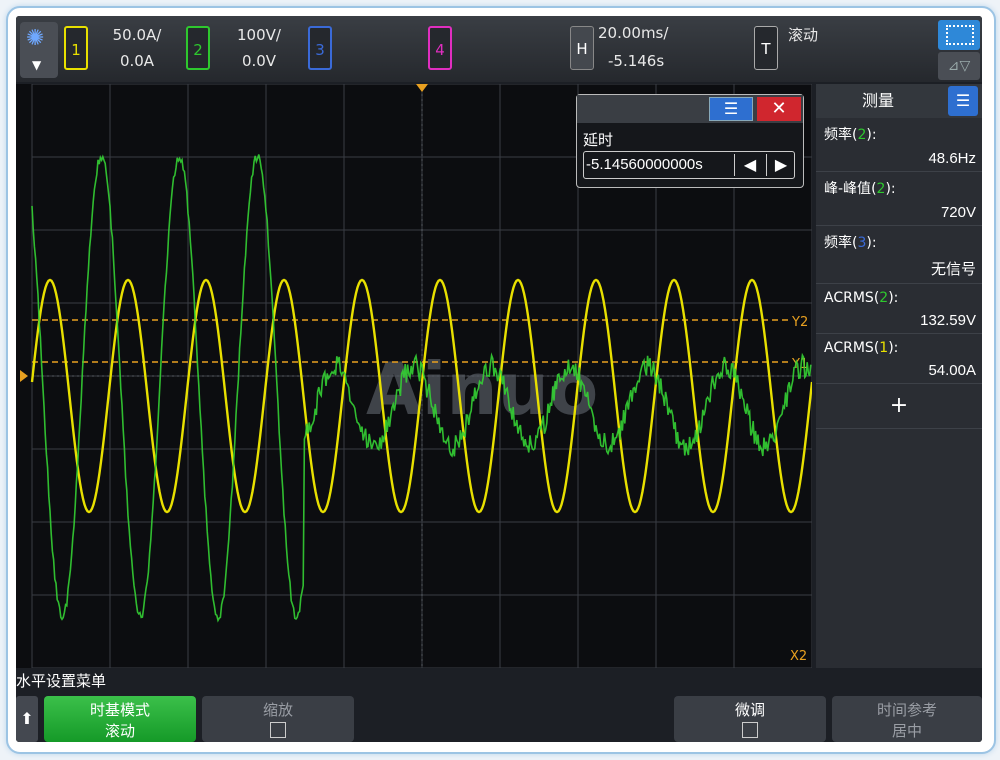  Describe the element at coordinates (900, 348) in the screenshot. I see `measure-label: ACRMS(1):` at that location.